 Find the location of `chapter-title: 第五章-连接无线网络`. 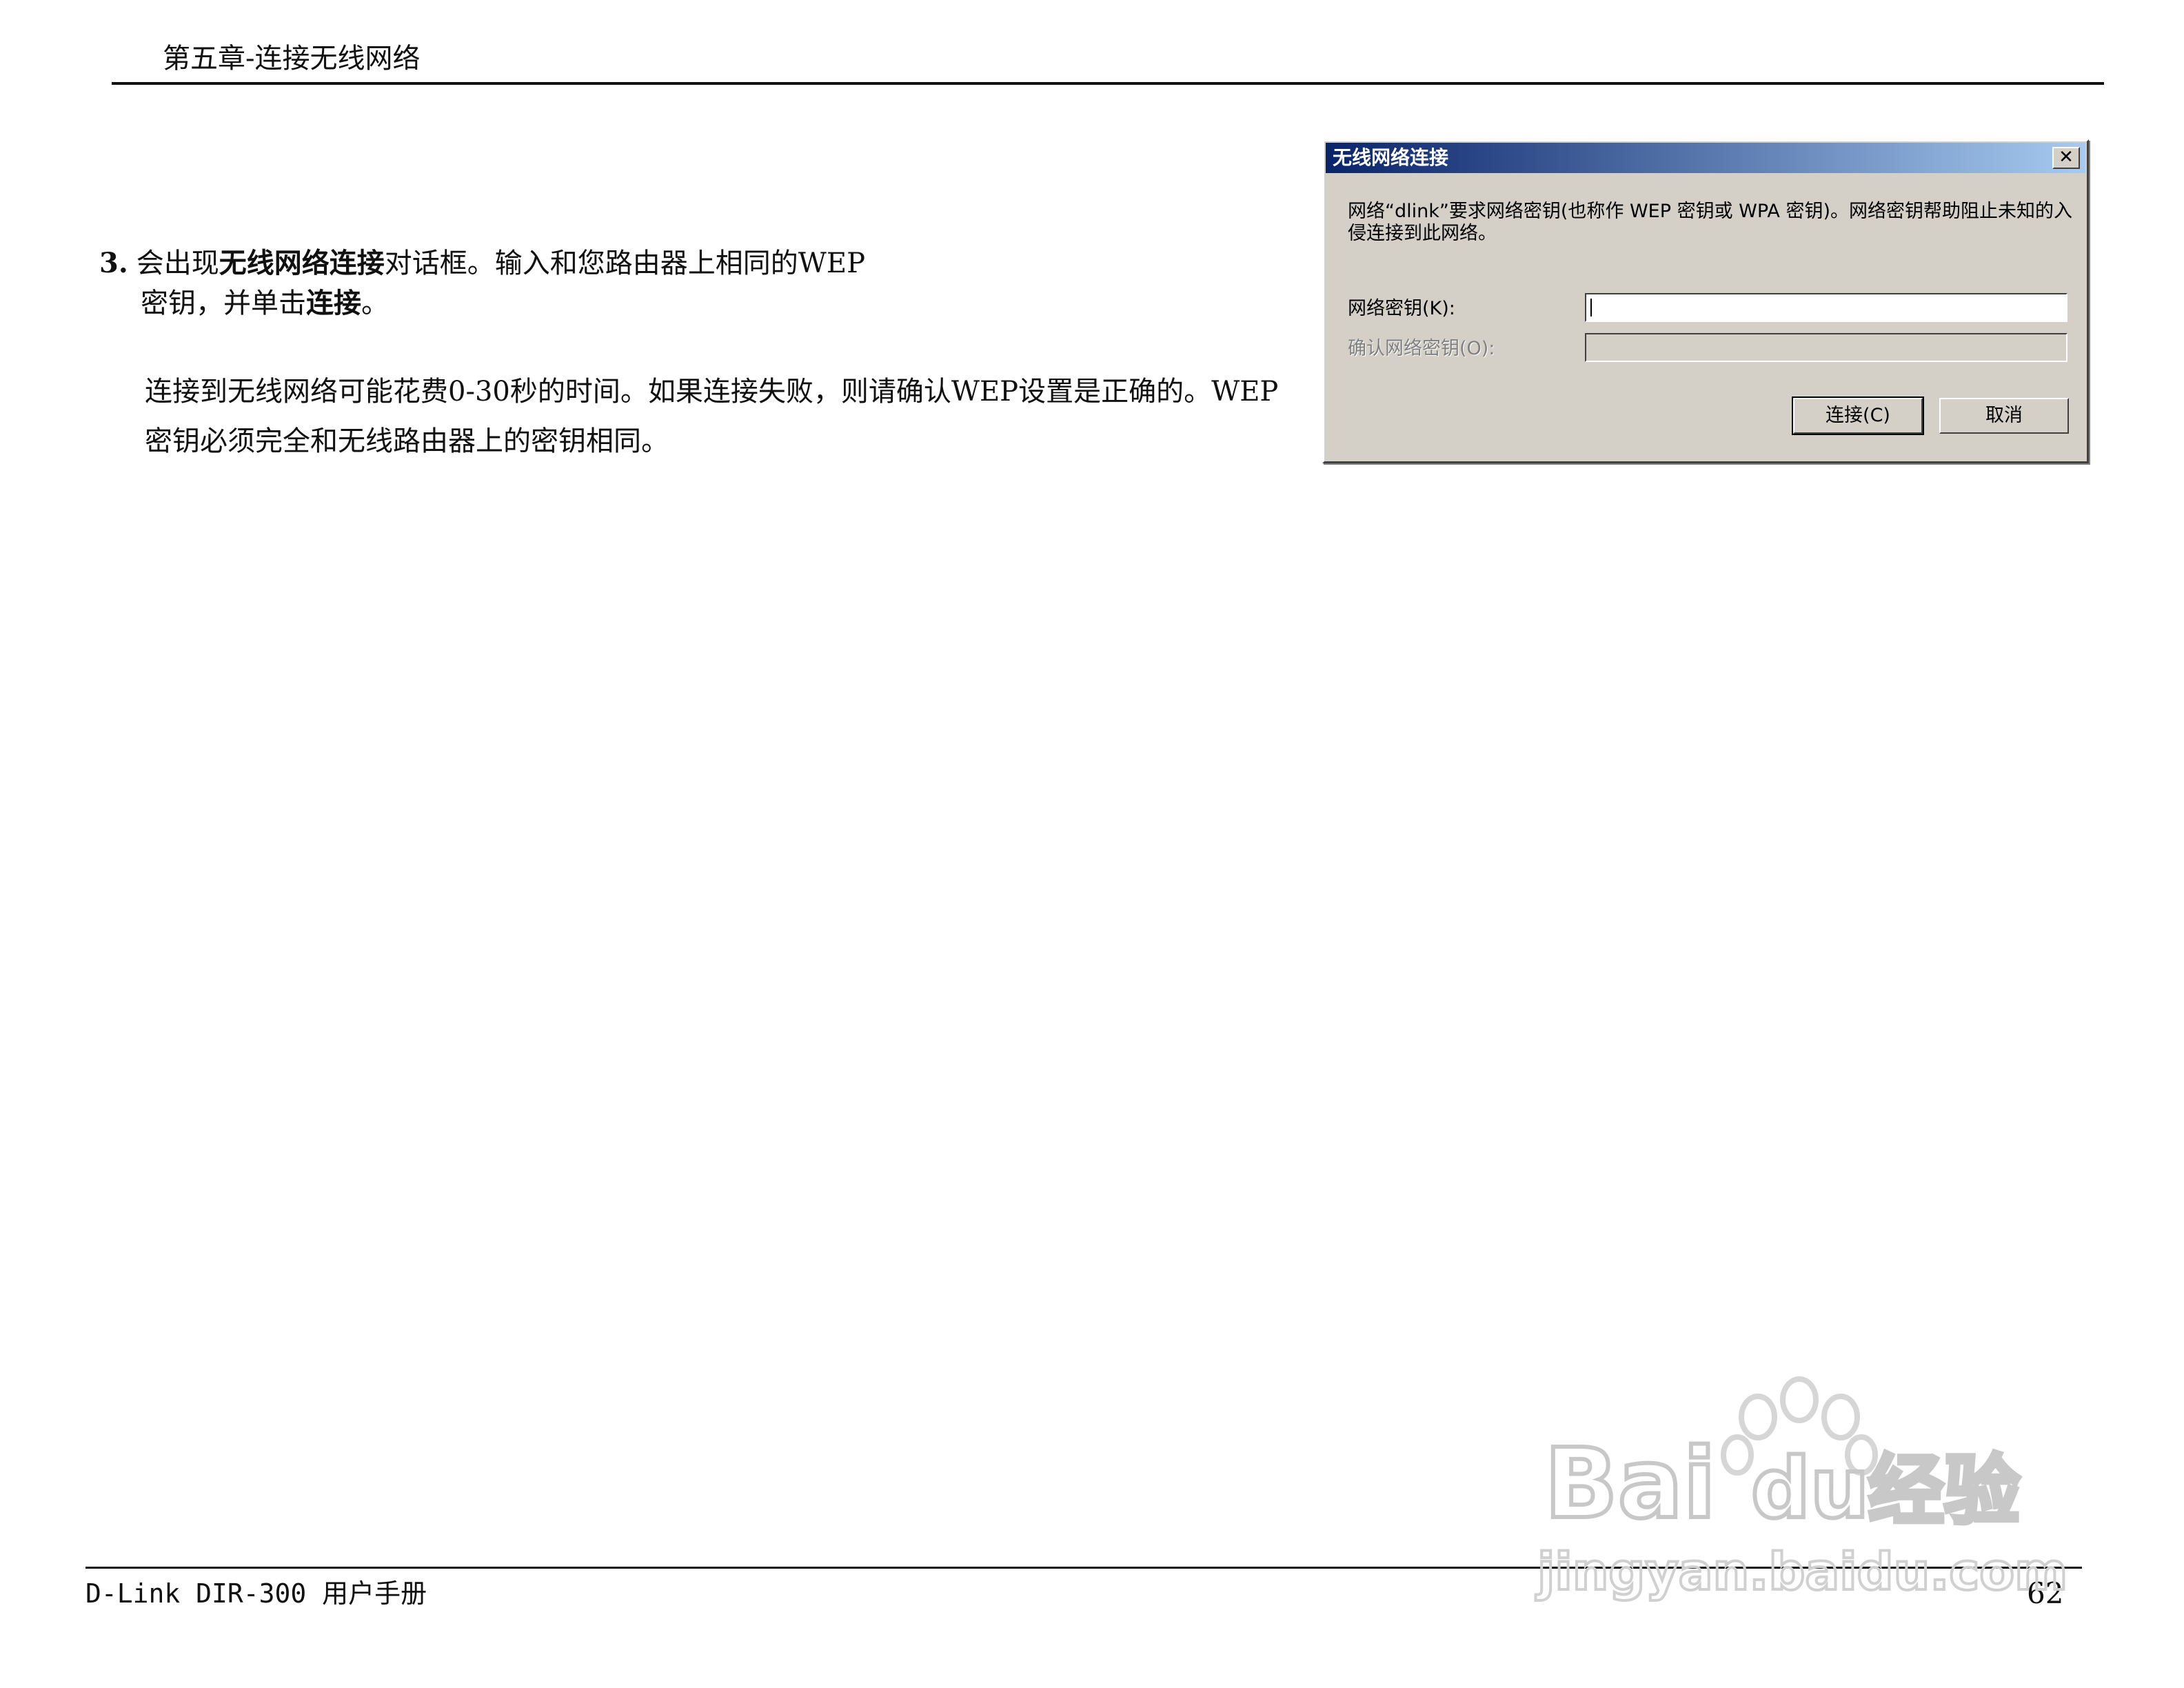

chapter-title: 第五章-连接无线网络 is located at coordinates (292, 59).